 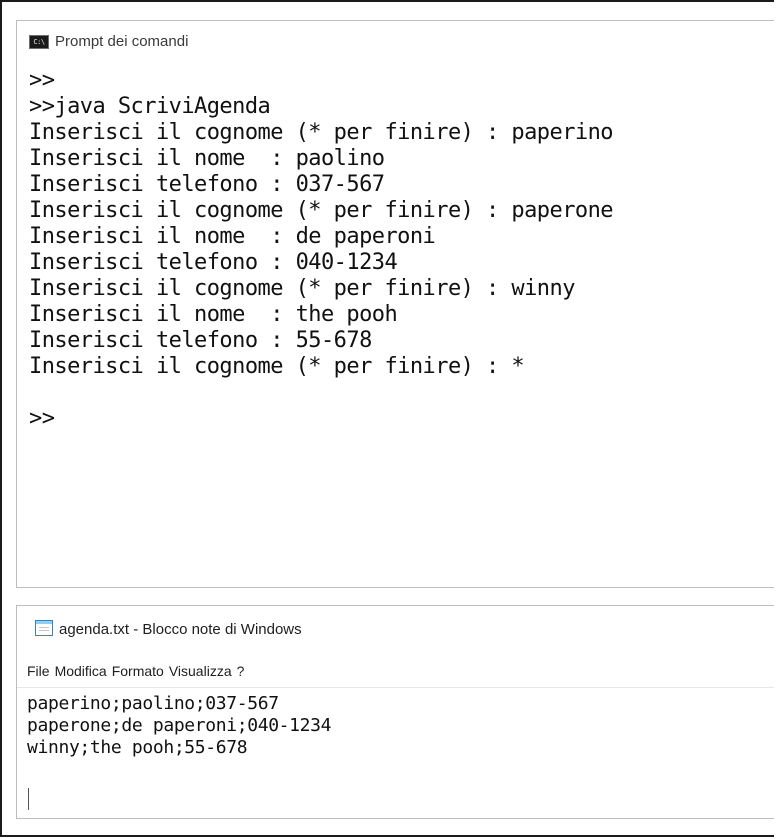 What do you see at coordinates (122, 41) in the screenshot?
I see `console-title: Prompt dei comandi` at bounding box center [122, 41].